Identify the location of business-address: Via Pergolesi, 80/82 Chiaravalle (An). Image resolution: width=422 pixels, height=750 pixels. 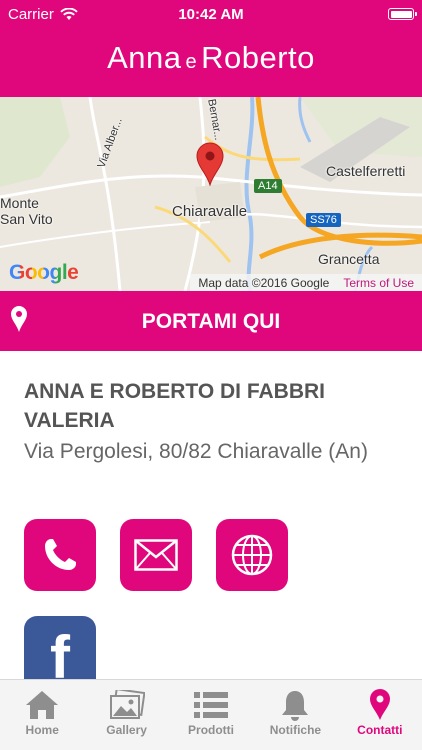
(196, 451).